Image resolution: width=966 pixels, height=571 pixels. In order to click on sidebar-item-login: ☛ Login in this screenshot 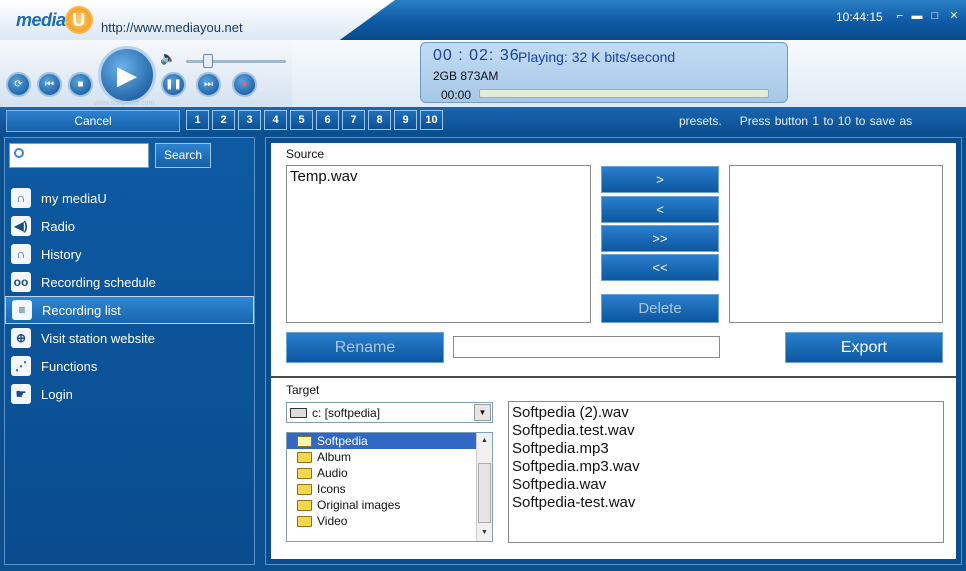, I will do `click(129, 394)`.